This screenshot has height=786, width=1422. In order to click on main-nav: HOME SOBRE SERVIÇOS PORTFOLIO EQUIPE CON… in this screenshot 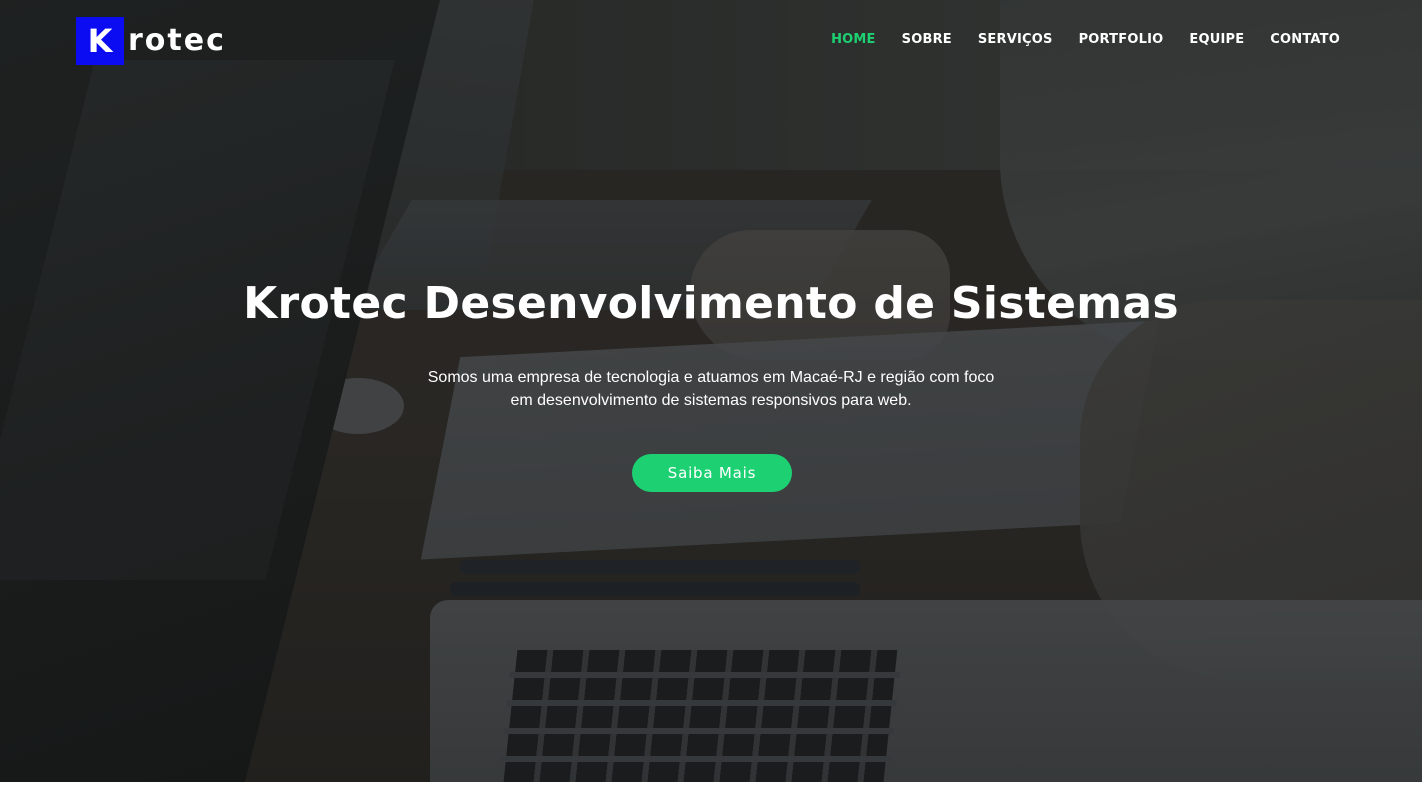, I will do `click(1085, 39)`.